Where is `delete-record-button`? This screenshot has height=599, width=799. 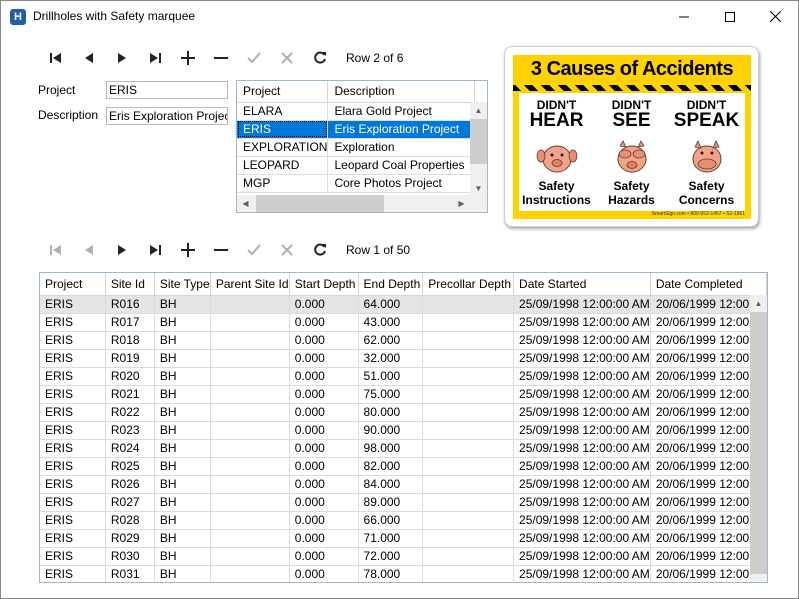 delete-record-button is located at coordinates (220, 58).